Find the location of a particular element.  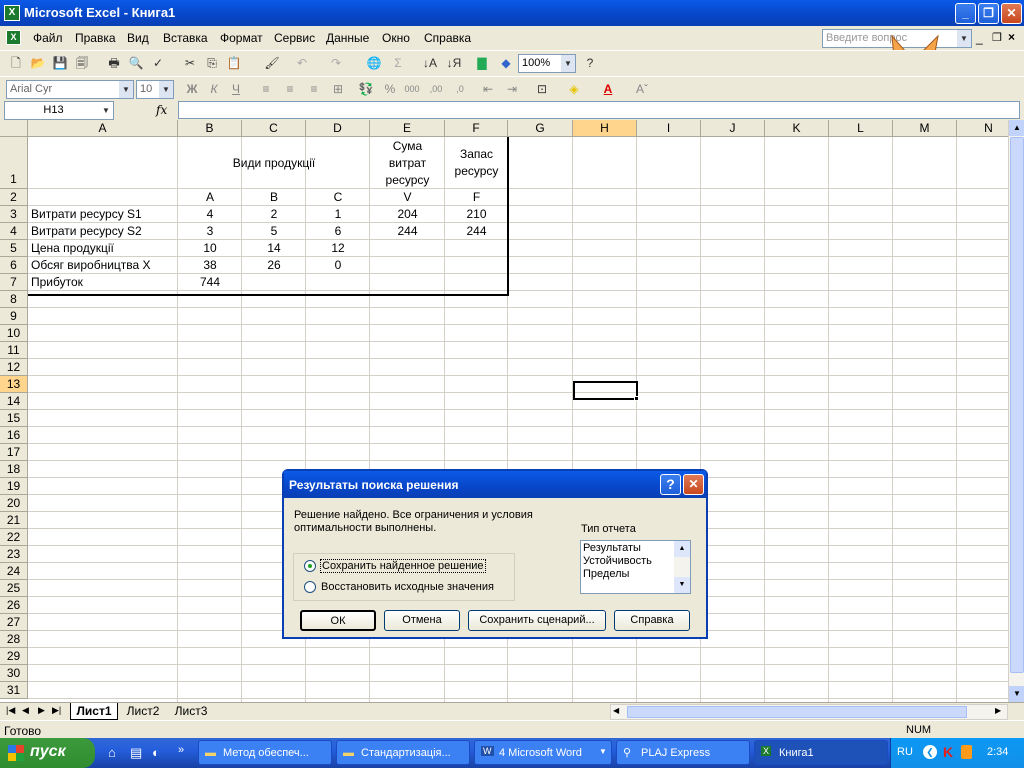

scroll-left-icon: ◀ is located at coordinates (616, 710).